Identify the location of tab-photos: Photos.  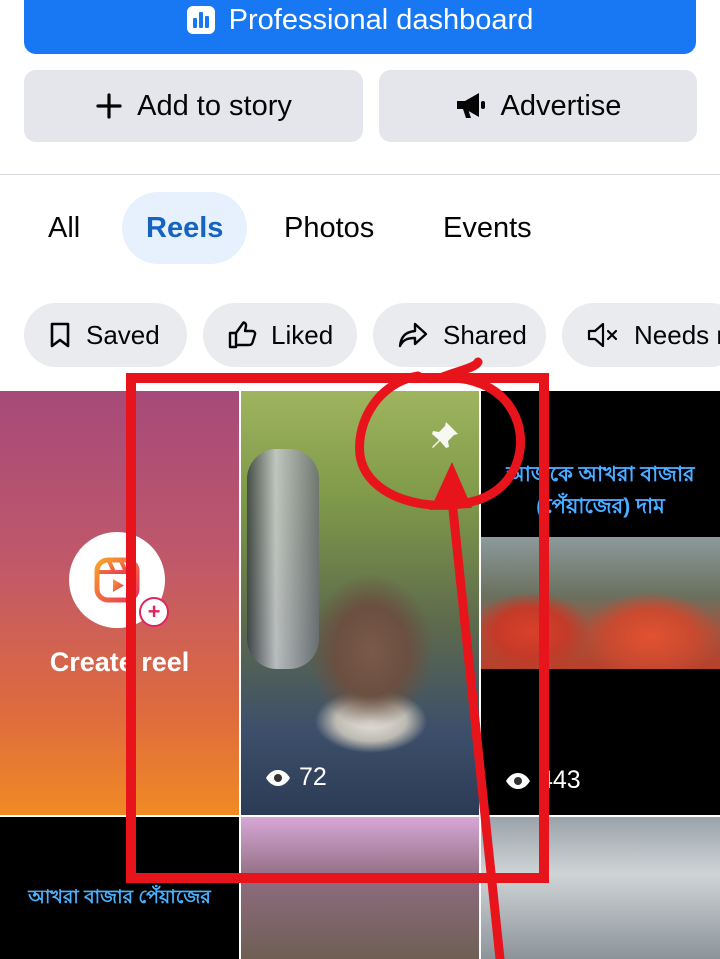
(329, 228).